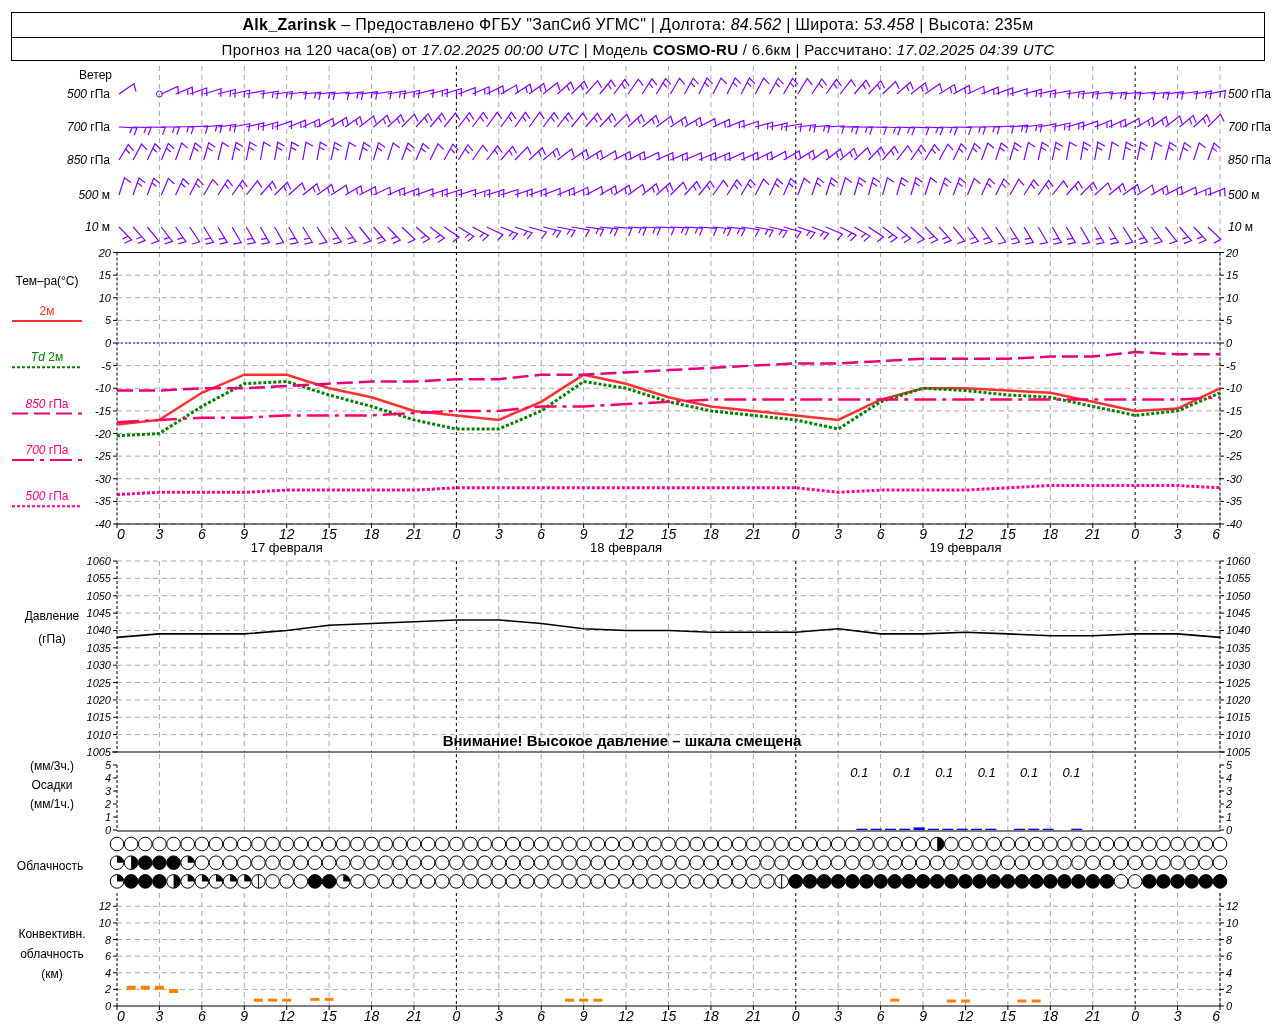  Describe the element at coordinates (103, 433) in the screenshot. I see `tick-label: -20` at that location.